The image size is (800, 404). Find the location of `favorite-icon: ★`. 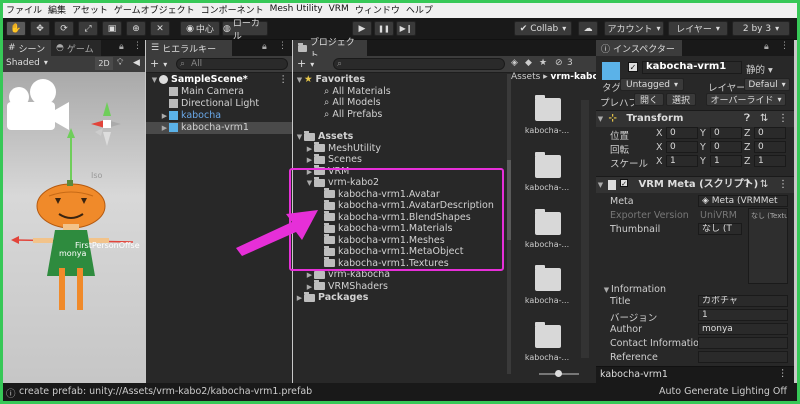

favorite-icon: ★ is located at coordinates (543, 63).